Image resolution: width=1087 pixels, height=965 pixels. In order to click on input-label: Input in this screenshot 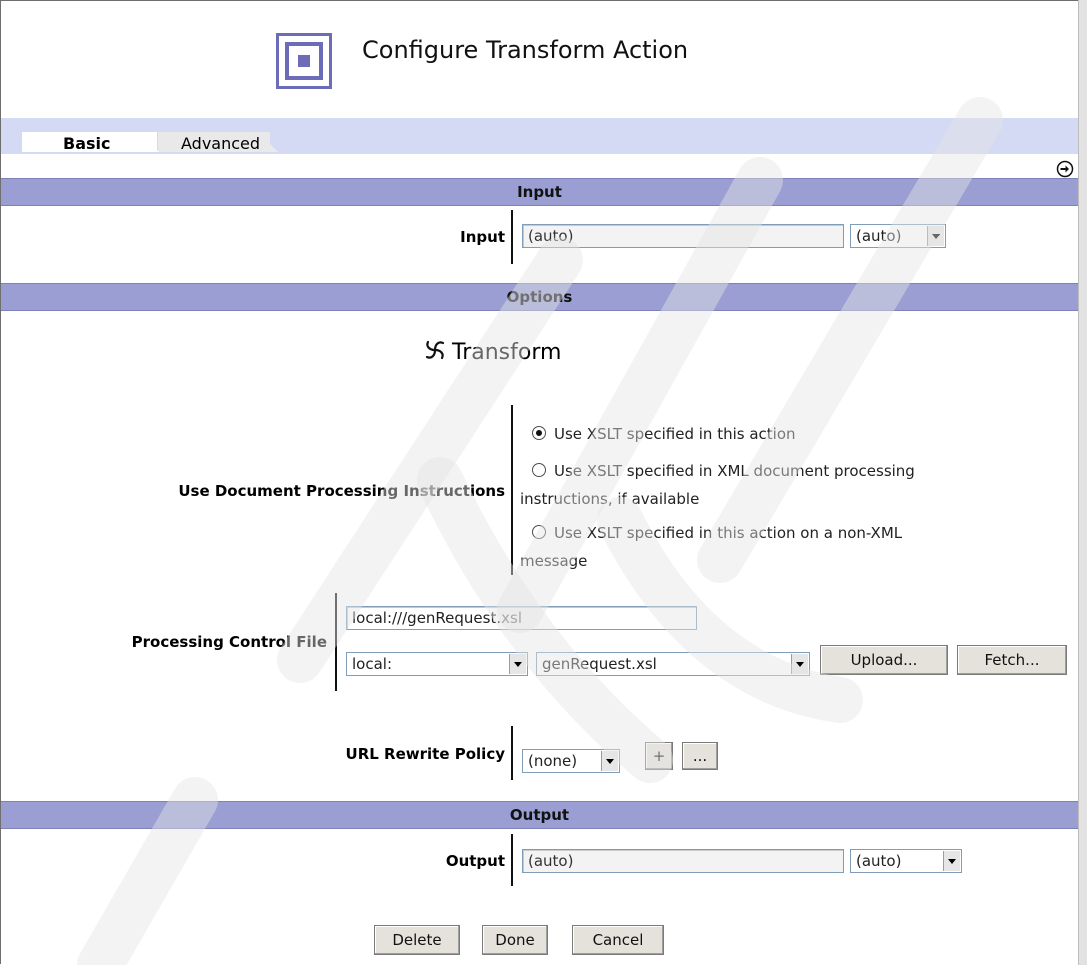, I will do `click(482, 237)`.